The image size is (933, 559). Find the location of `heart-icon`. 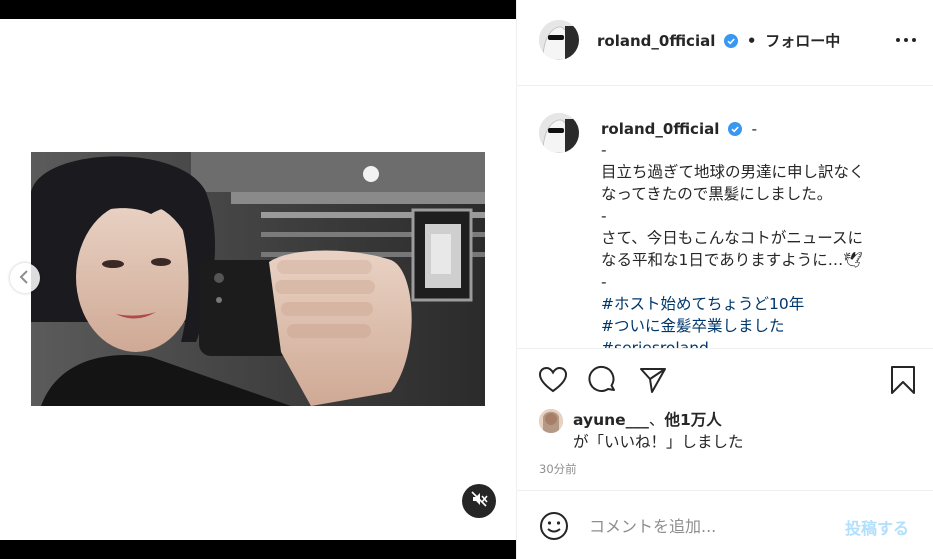

heart-icon is located at coordinates (553, 380).